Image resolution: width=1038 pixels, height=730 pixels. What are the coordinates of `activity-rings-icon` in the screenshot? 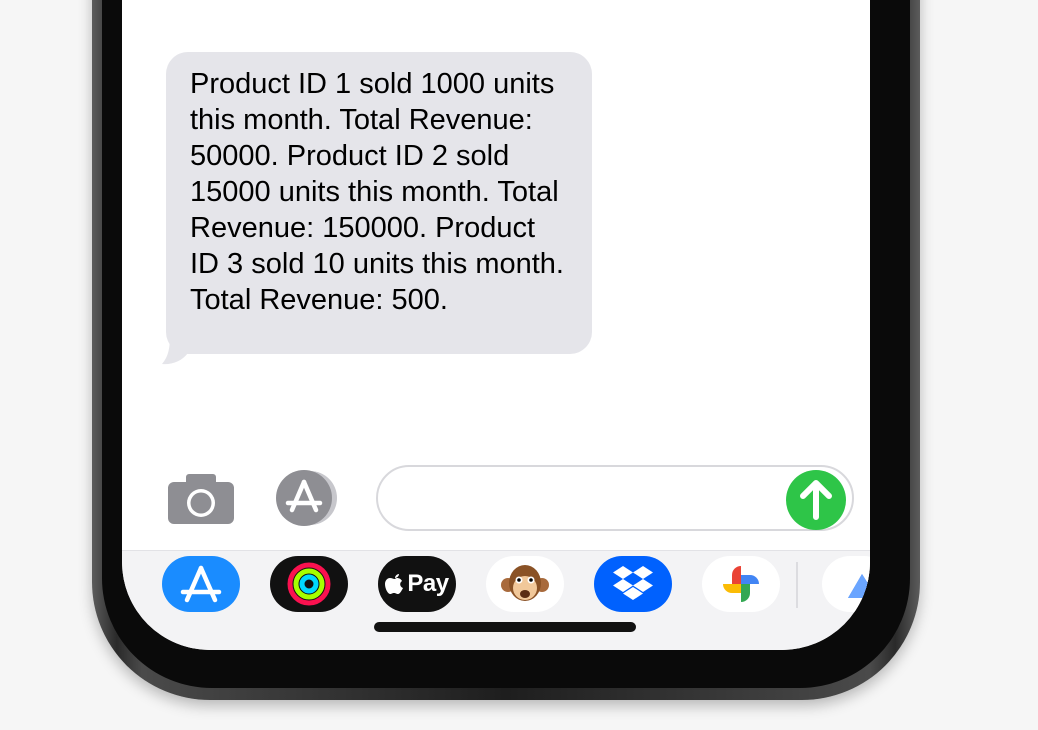 It's located at (309, 584).